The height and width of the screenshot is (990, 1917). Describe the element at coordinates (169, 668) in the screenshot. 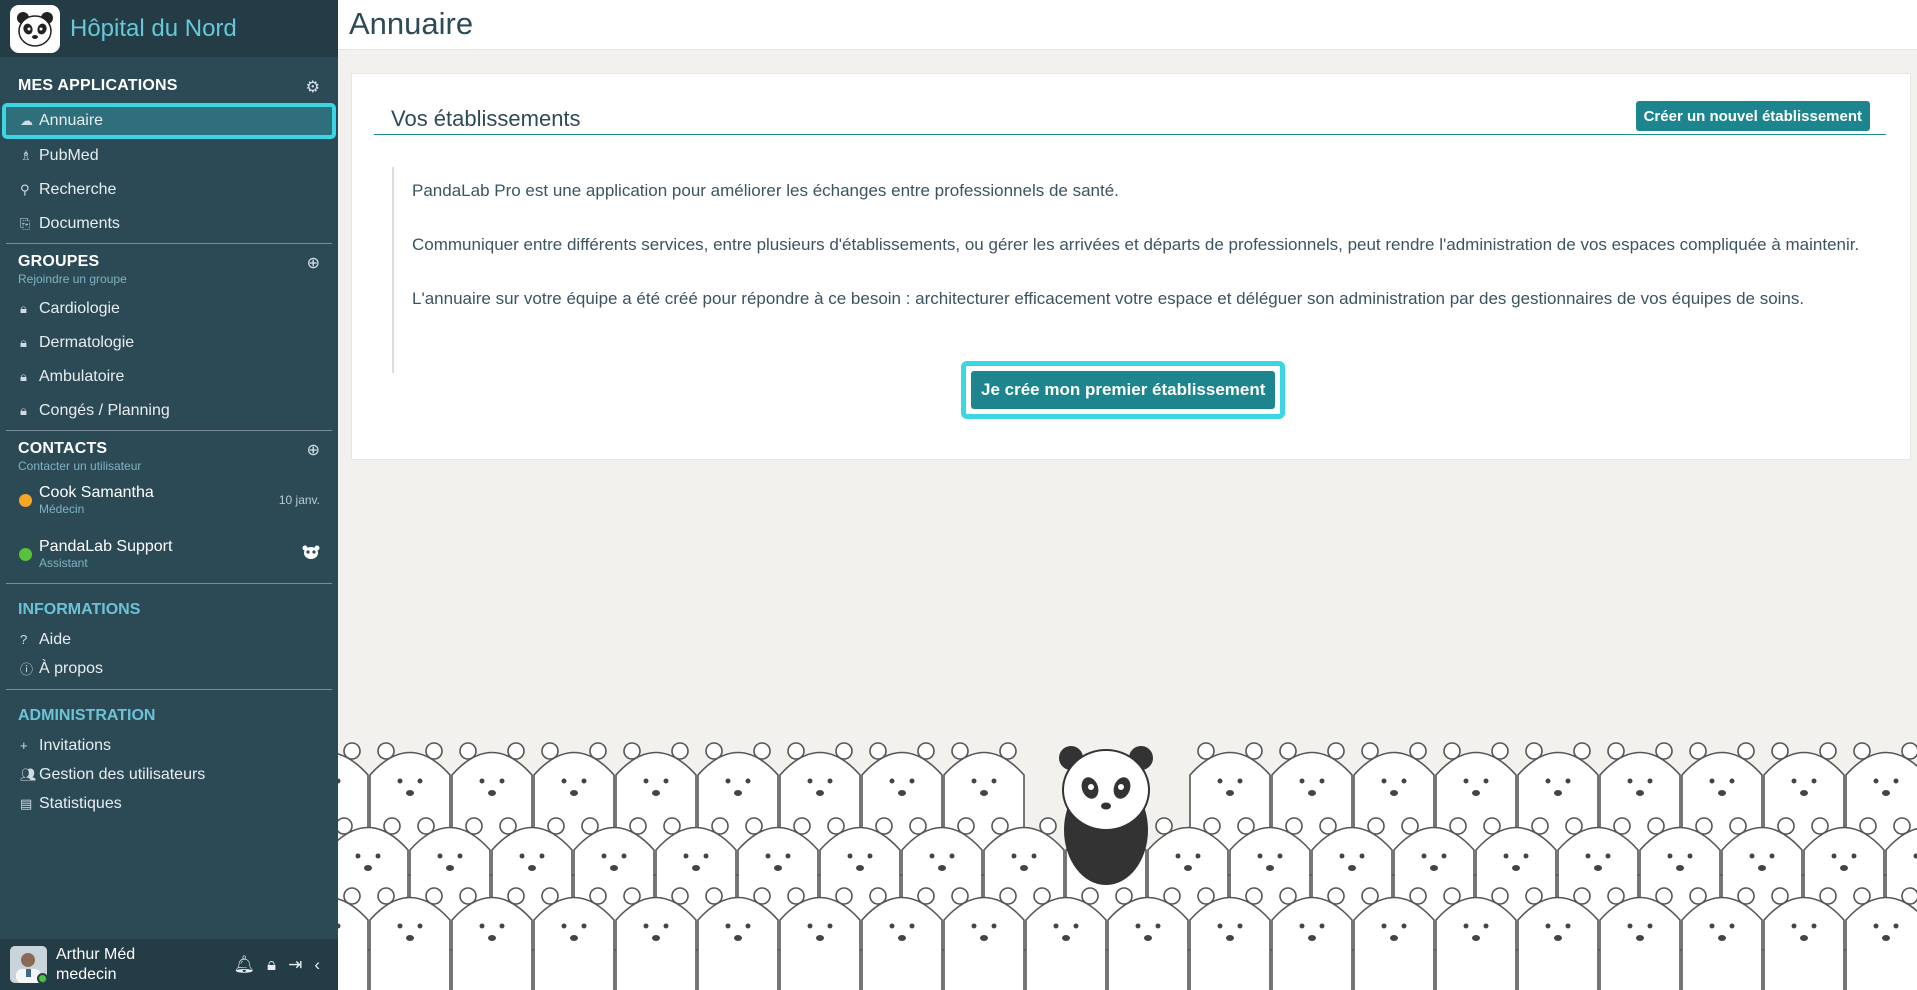

I see `nav-item-a-propos: ⓘ À propos` at that location.